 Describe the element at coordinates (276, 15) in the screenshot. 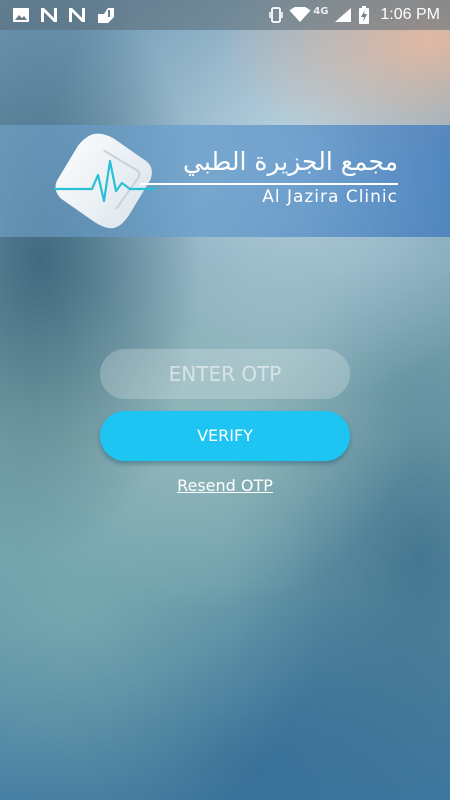

I see `vibrate-icon` at that location.